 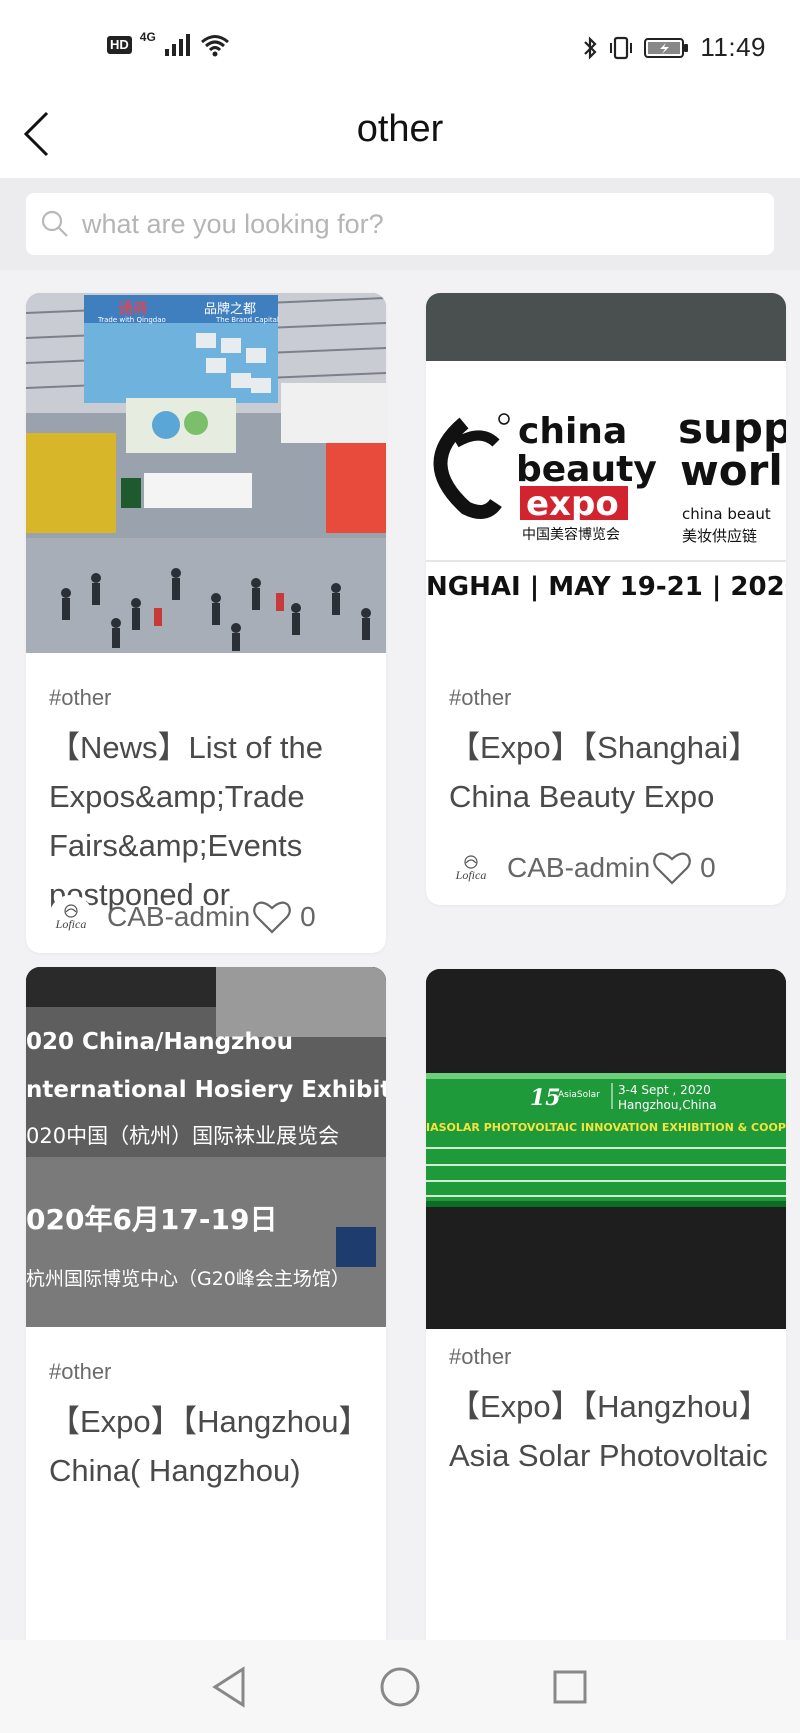 I want to click on banner-text-2: 品牌之都, so click(x=230, y=309).